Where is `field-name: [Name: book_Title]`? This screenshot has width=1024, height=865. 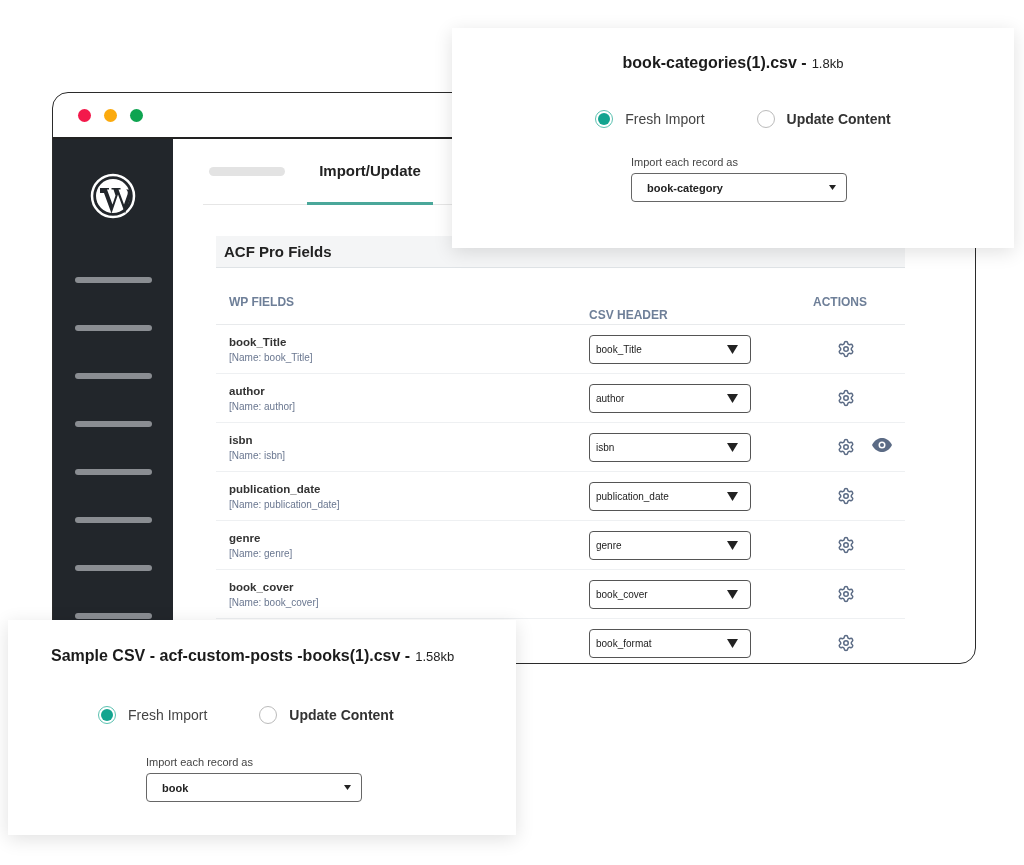
field-name: [Name: book_Title] is located at coordinates (271, 357).